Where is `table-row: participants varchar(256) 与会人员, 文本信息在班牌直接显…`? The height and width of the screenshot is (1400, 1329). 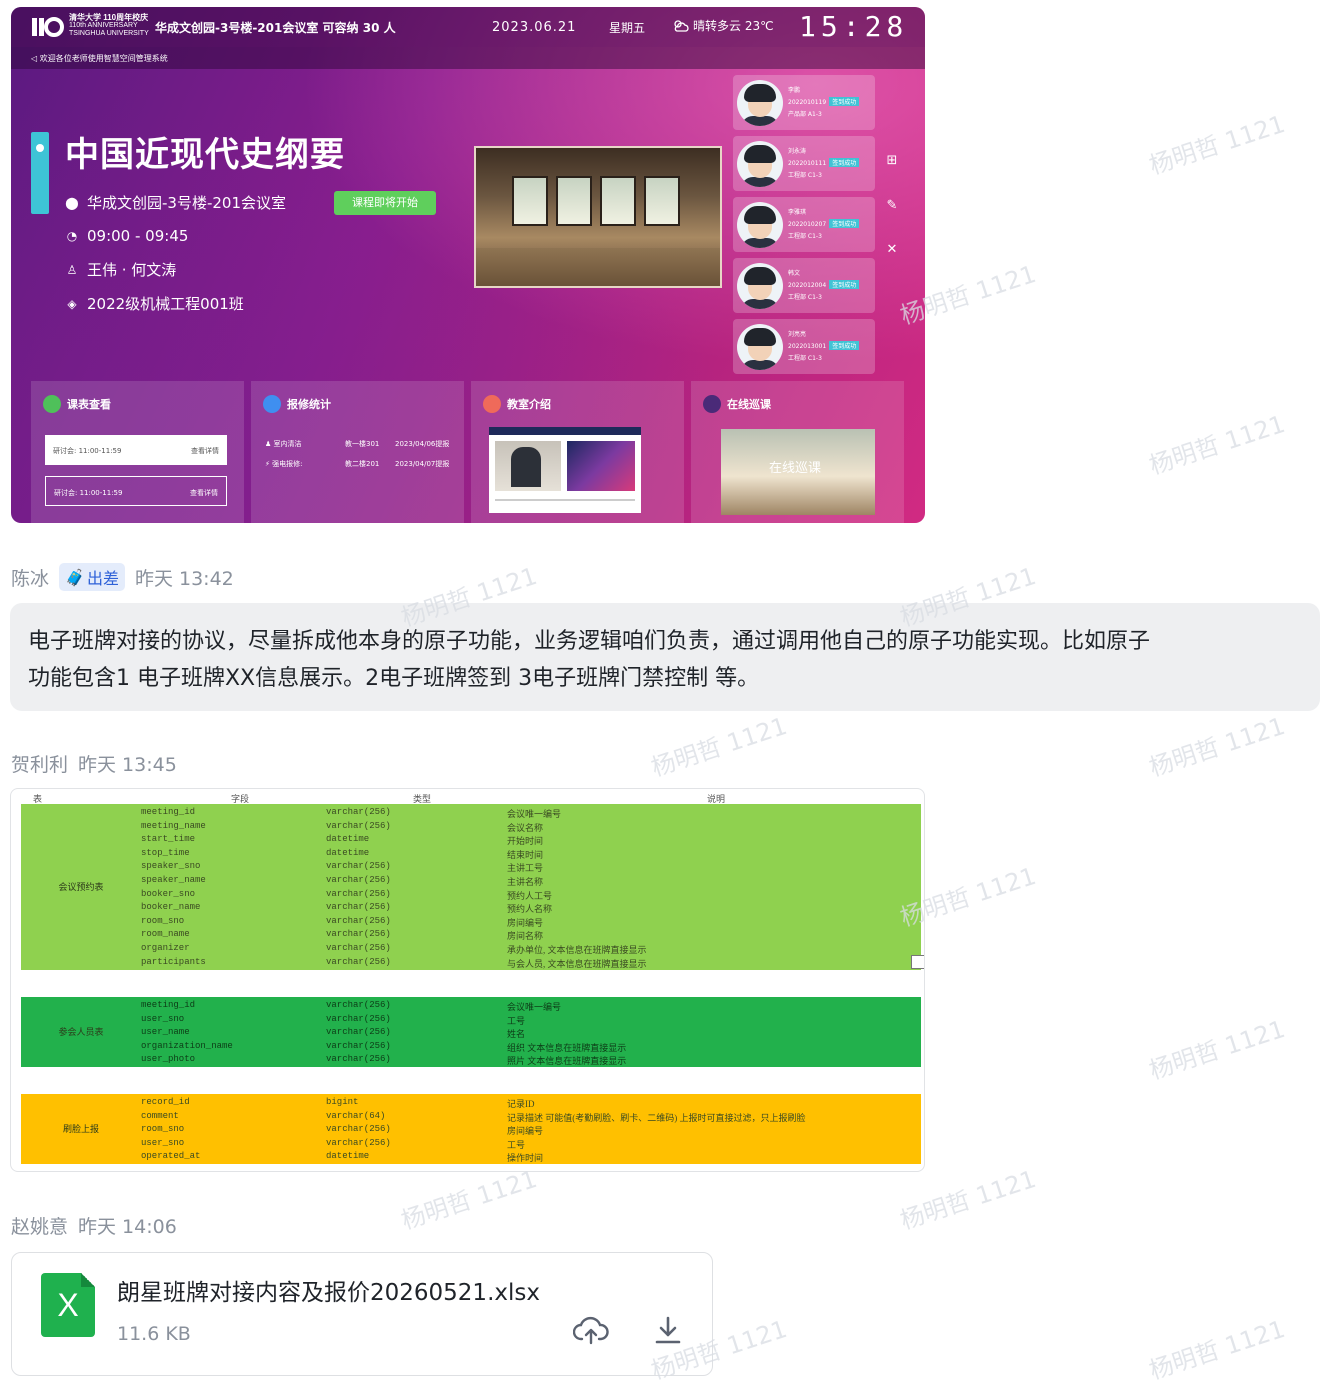
table-row: participants varchar(256) 与会人员, 文本信息在班牌直接显… is located at coordinates (471, 964).